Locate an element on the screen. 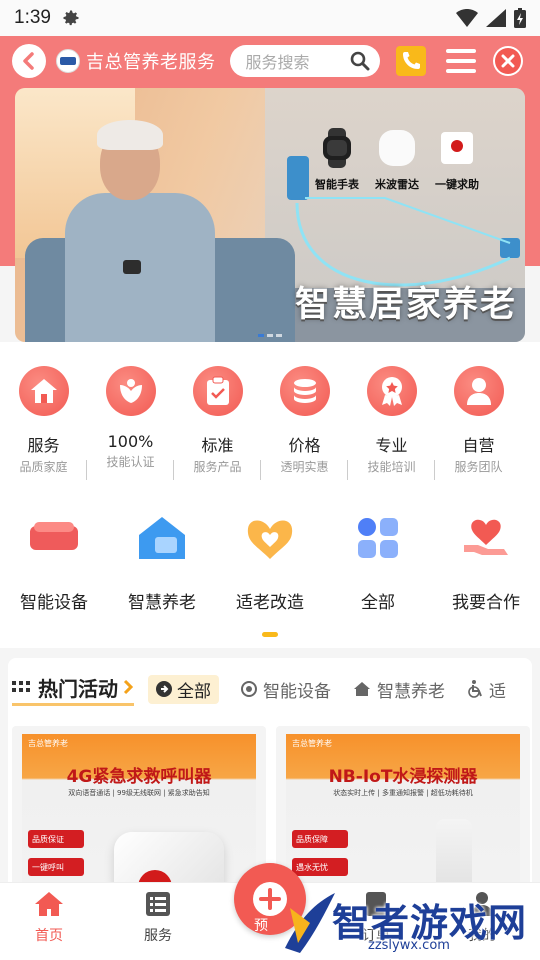  feature-item-standard: 标准 服务产品 is located at coordinates (217, 426).